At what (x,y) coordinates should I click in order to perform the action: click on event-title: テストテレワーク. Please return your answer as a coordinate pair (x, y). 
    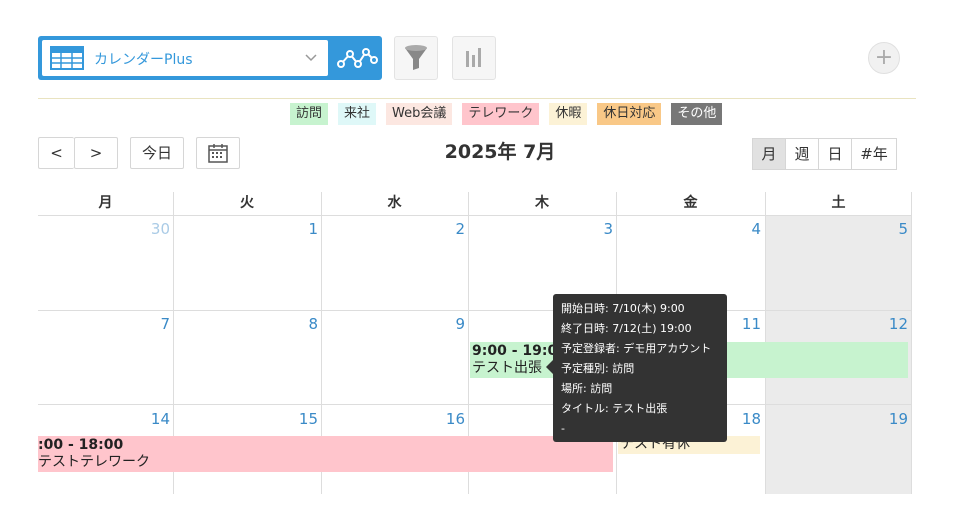
    Looking at the image, I should click on (94, 462).